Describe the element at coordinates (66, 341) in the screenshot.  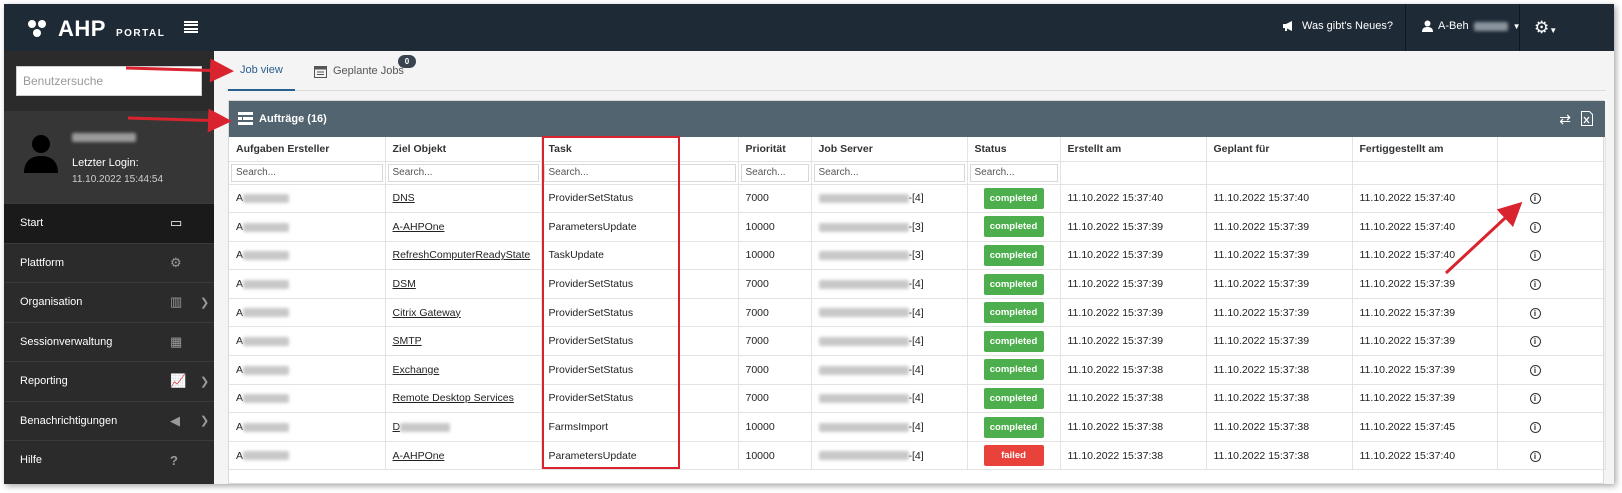
I see `sidebar-item-label: Sessionverwaltung` at that location.